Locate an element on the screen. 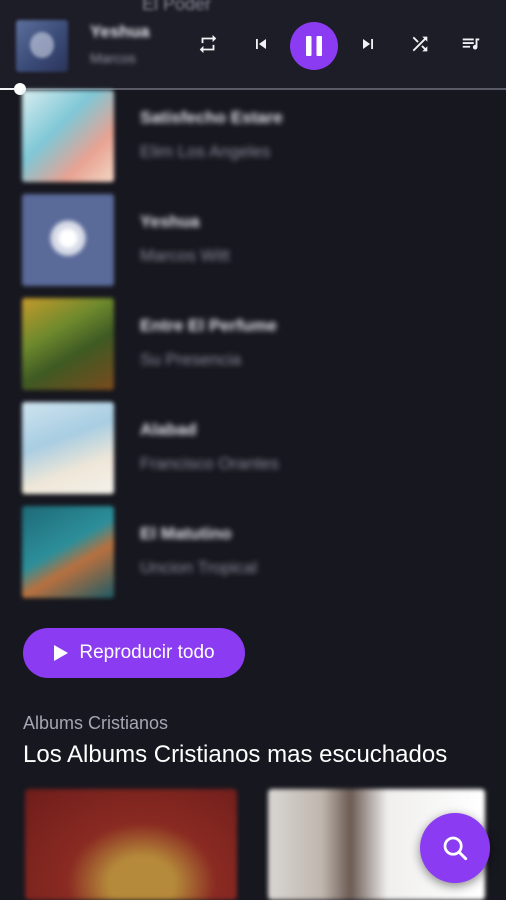 The image size is (506, 900). shuffle-icon is located at coordinates (420, 44).